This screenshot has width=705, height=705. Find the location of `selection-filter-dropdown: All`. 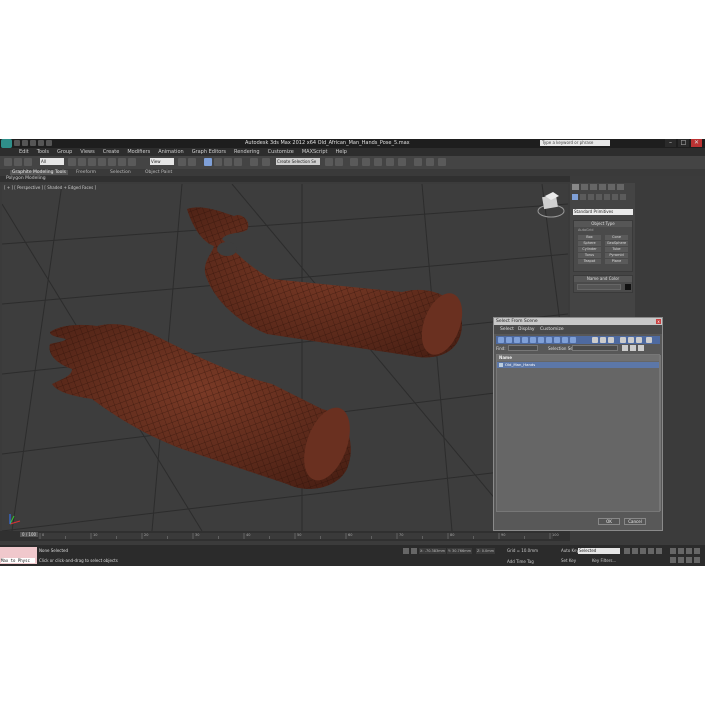

selection-filter-dropdown: All is located at coordinates (52, 161).